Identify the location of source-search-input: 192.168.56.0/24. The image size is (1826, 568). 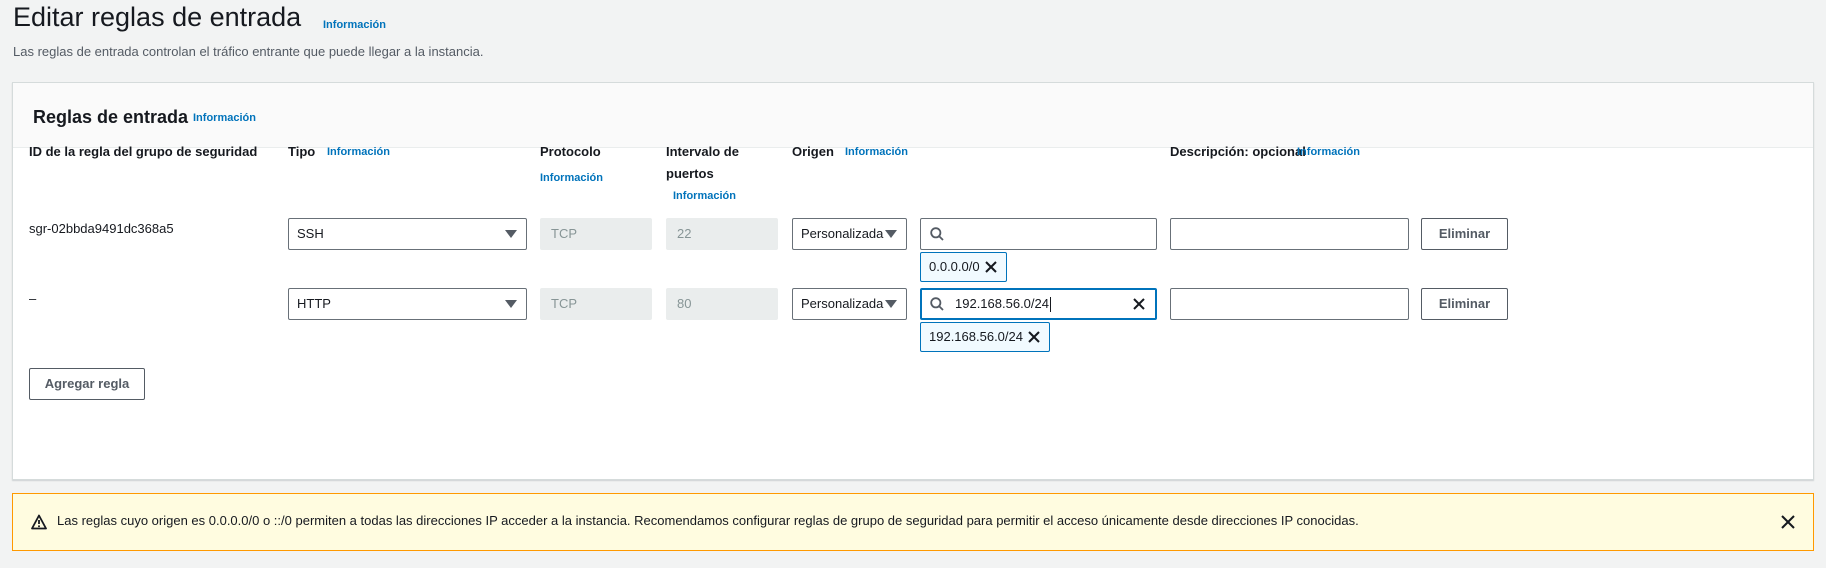
(1038, 304).